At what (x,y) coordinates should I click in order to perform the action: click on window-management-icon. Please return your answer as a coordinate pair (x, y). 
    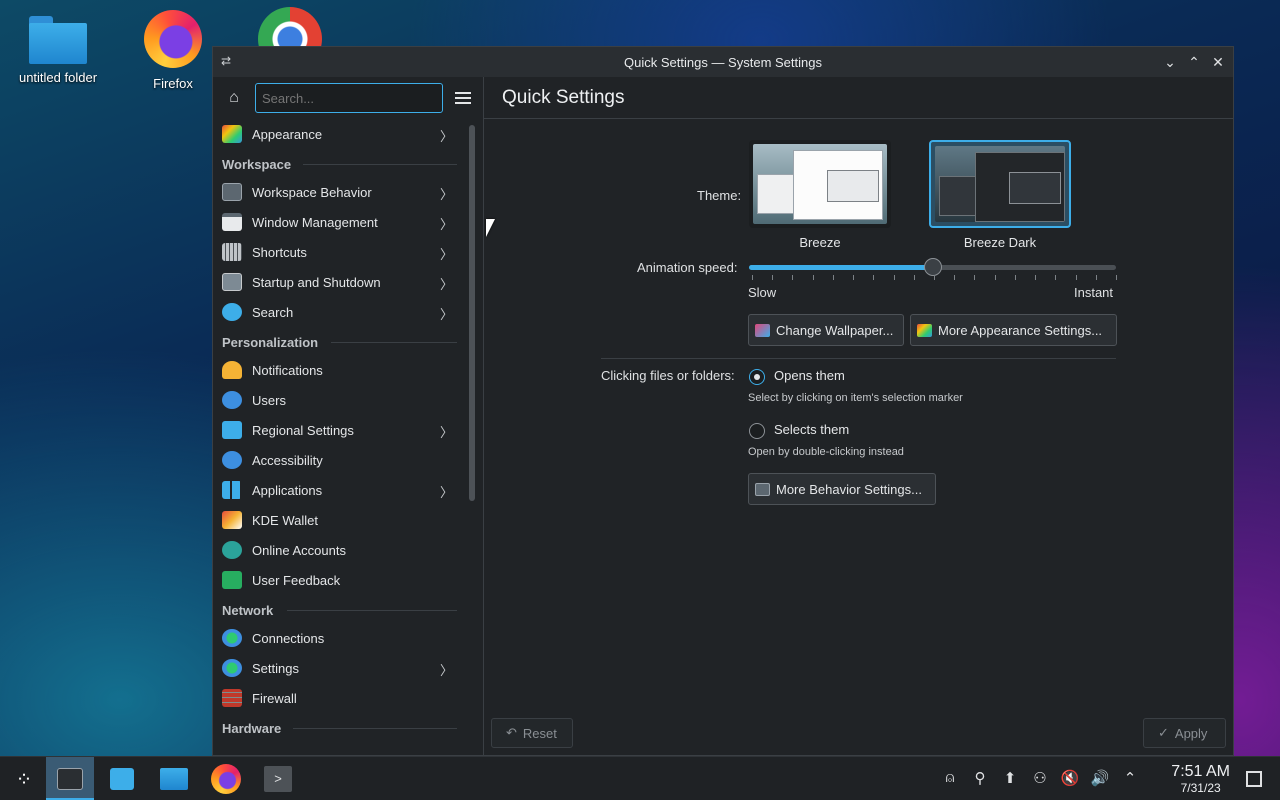
    Looking at the image, I should click on (232, 222).